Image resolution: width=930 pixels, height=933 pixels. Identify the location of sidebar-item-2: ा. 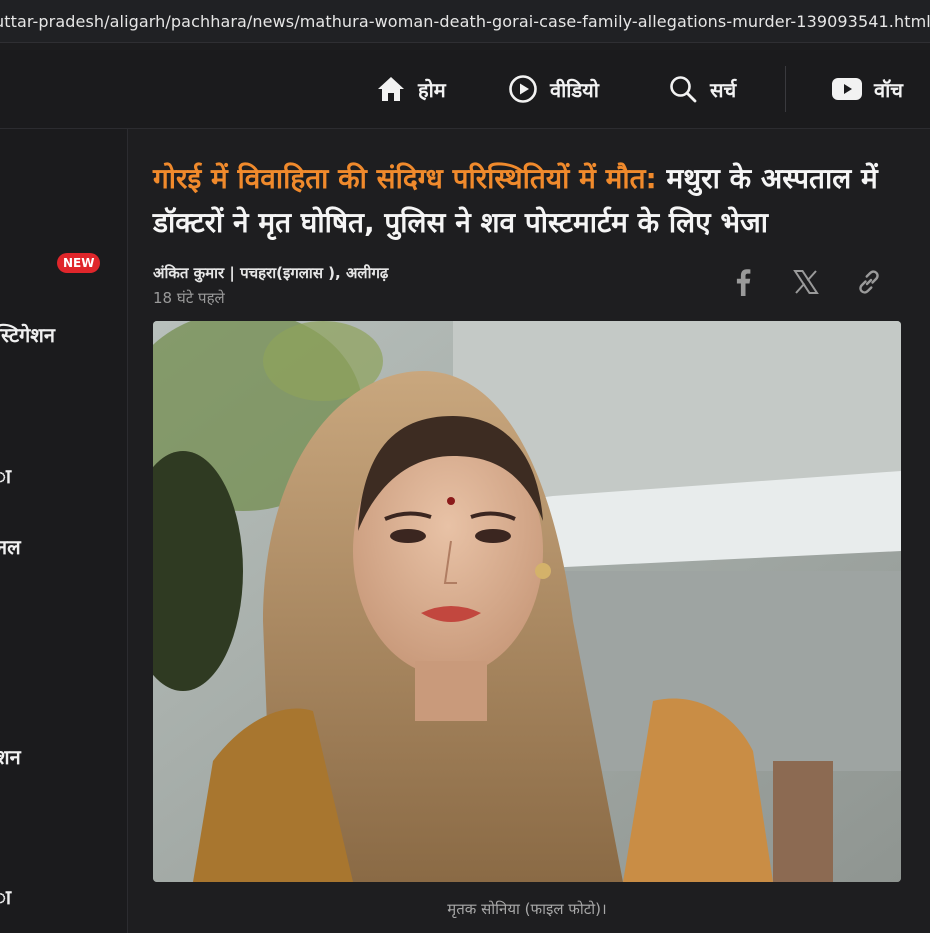
(5, 475).